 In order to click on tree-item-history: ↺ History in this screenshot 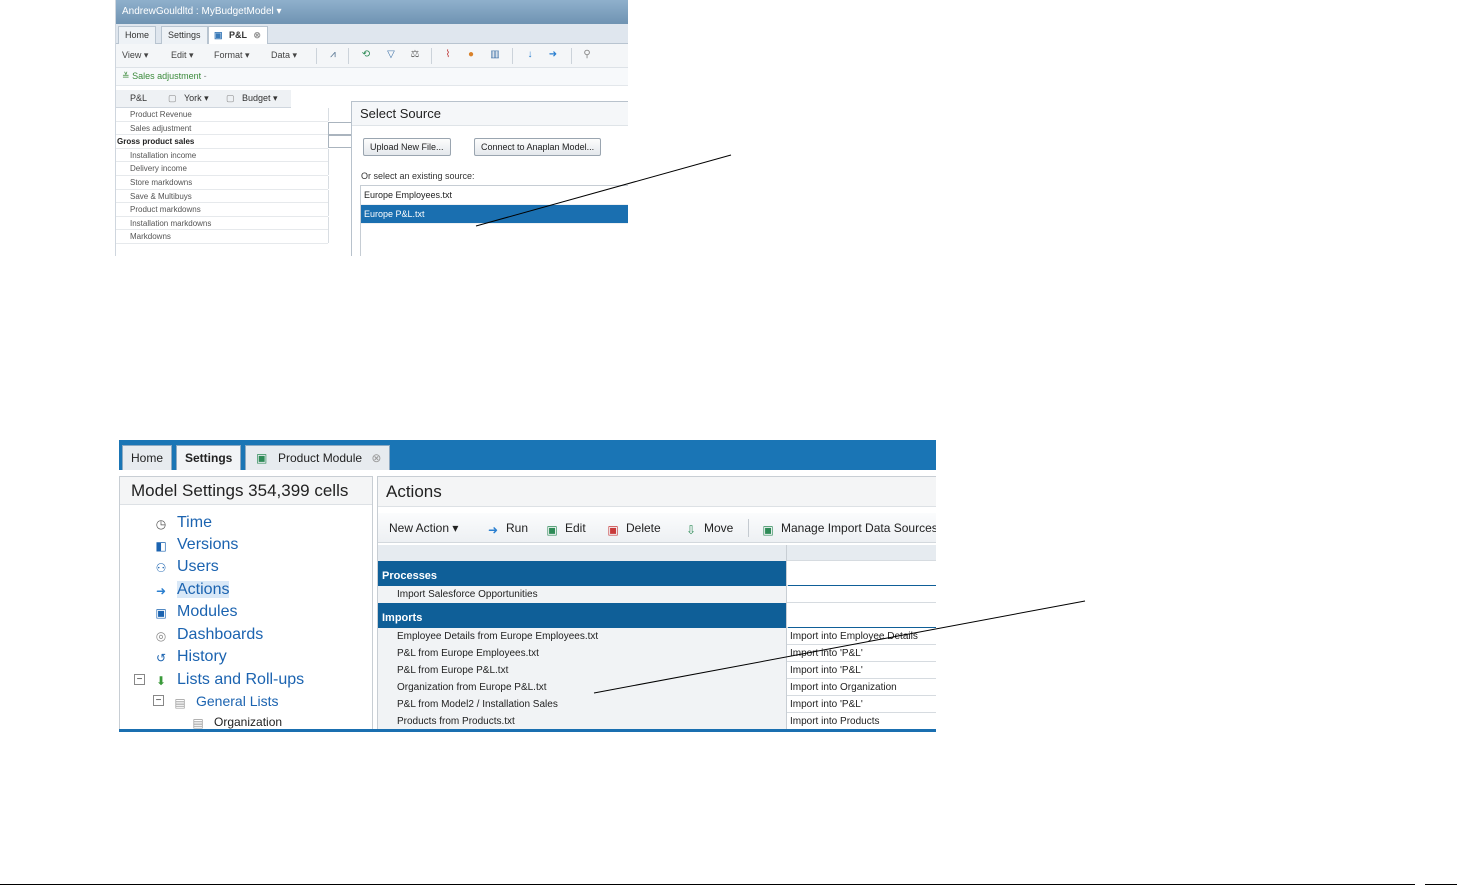, I will do `click(190, 657)`.